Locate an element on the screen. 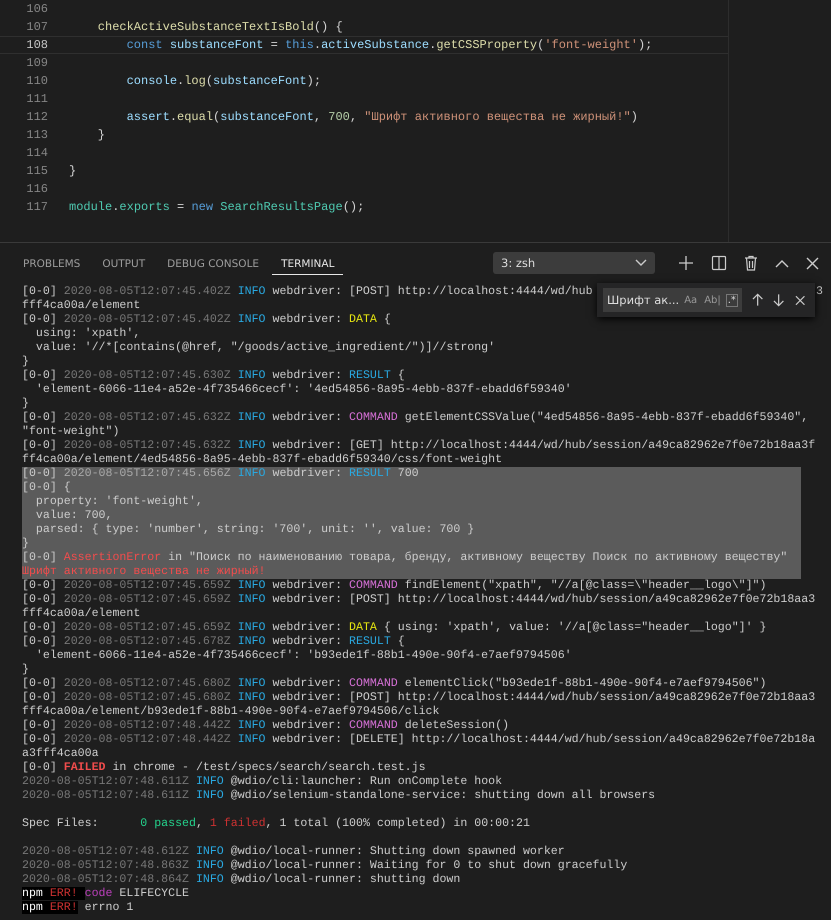  terminal-line: ff4ca00a/element/4ed54856-8a95-4ebb-837f-ebadd6f59340/css/font-weight is located at coordinates (262, 460).